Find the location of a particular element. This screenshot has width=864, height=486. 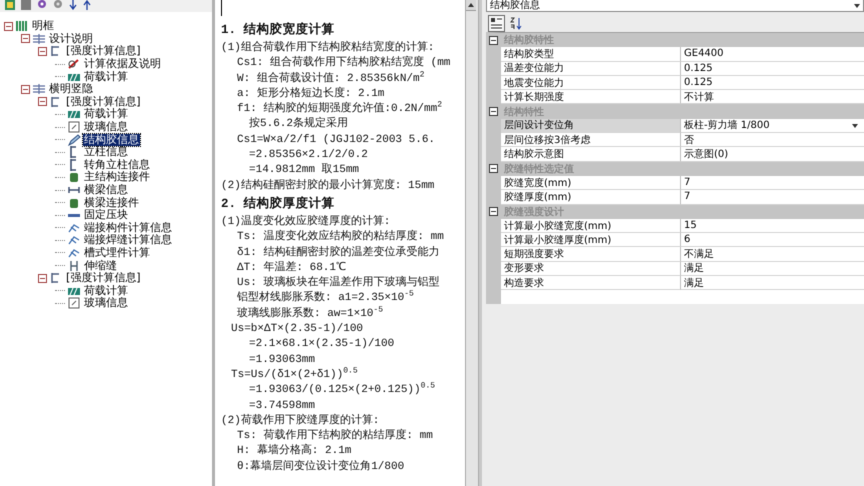

document-line: Us: 玻璃板块在年温差作用下玻璃与铝型 is located at coordinates (338, 283).